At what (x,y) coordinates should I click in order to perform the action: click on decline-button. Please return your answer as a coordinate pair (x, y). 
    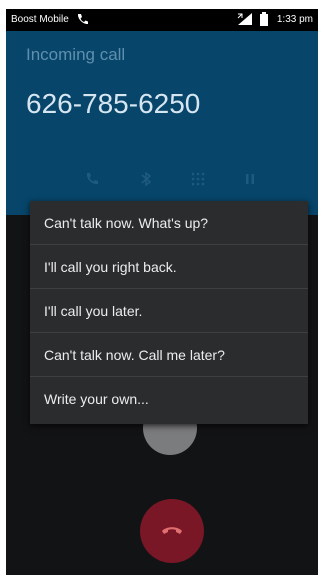
    Looking at the image, I should click on (172, 531).